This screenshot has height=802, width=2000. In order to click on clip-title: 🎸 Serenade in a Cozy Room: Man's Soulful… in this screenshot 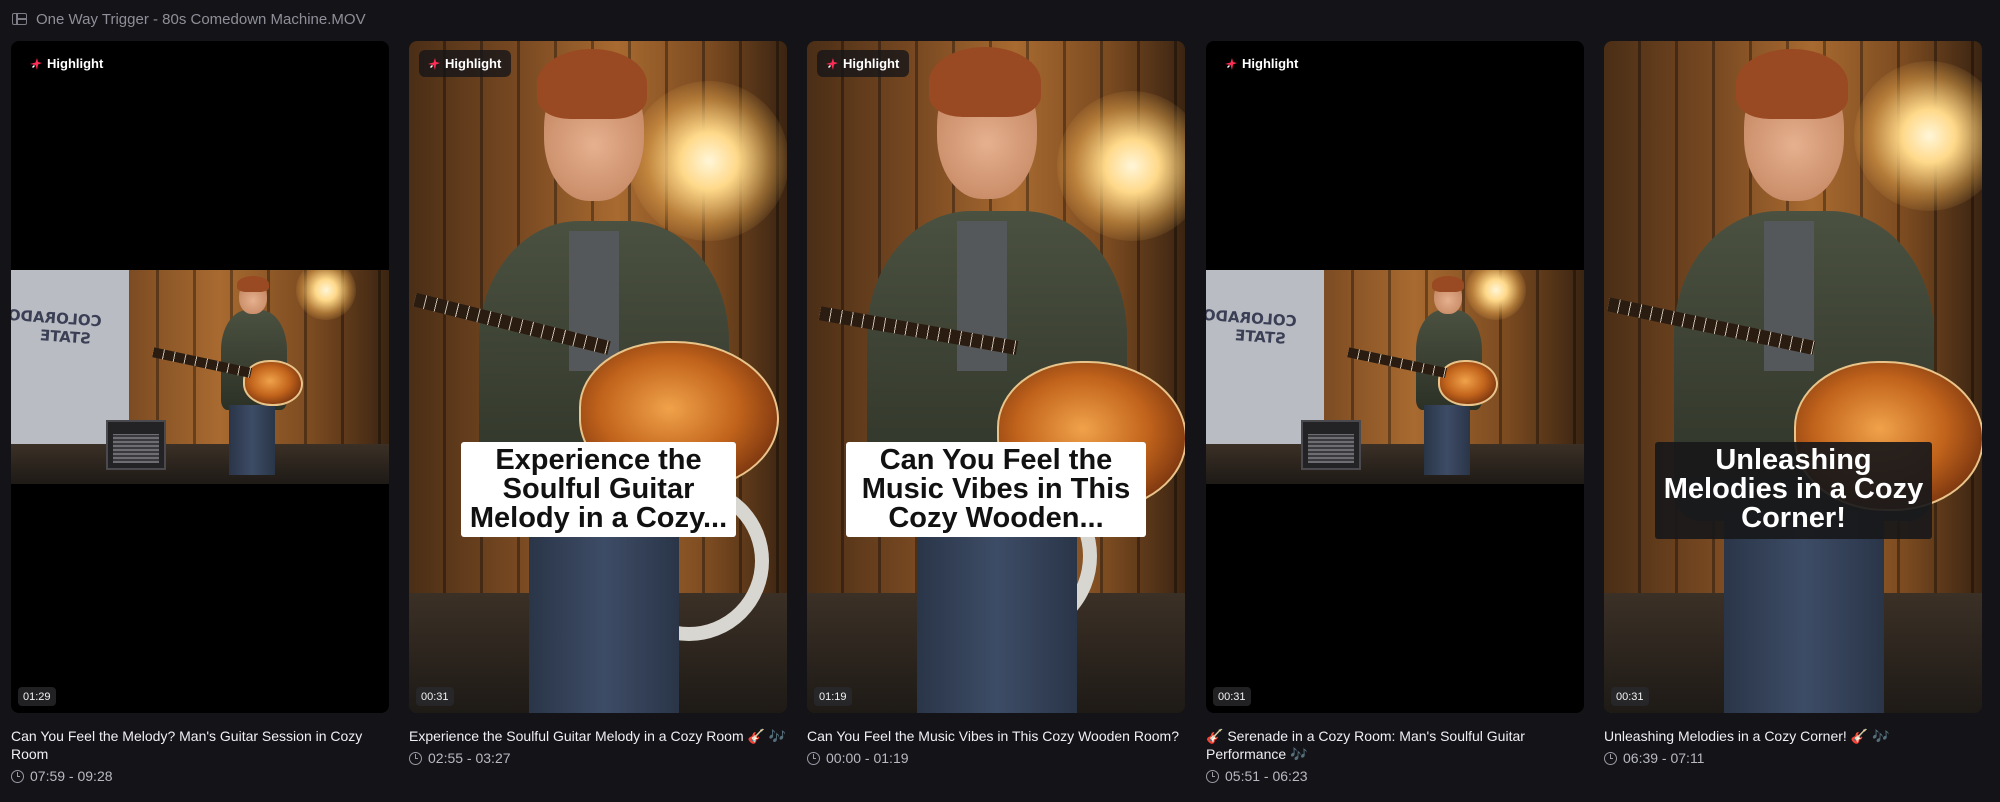, I will do `click(1395, 745)`.